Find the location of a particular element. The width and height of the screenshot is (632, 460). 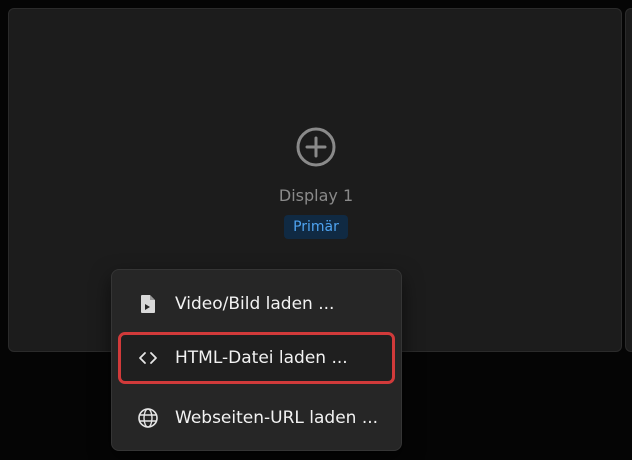

code-icon is located at coordinates (148, 358).